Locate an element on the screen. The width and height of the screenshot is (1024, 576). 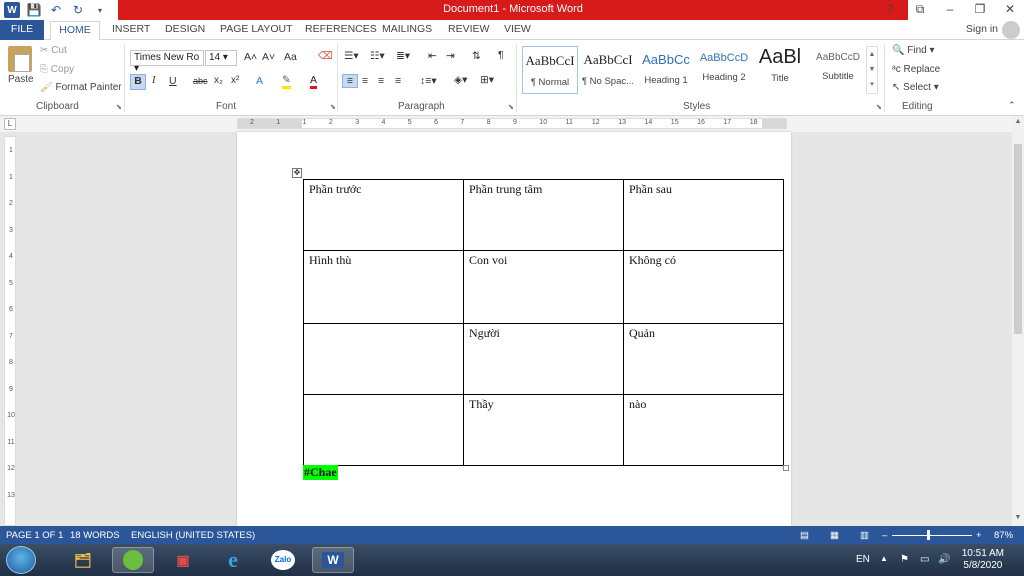
print-layout-icon: ▦ is located at coordinates (834, 535).